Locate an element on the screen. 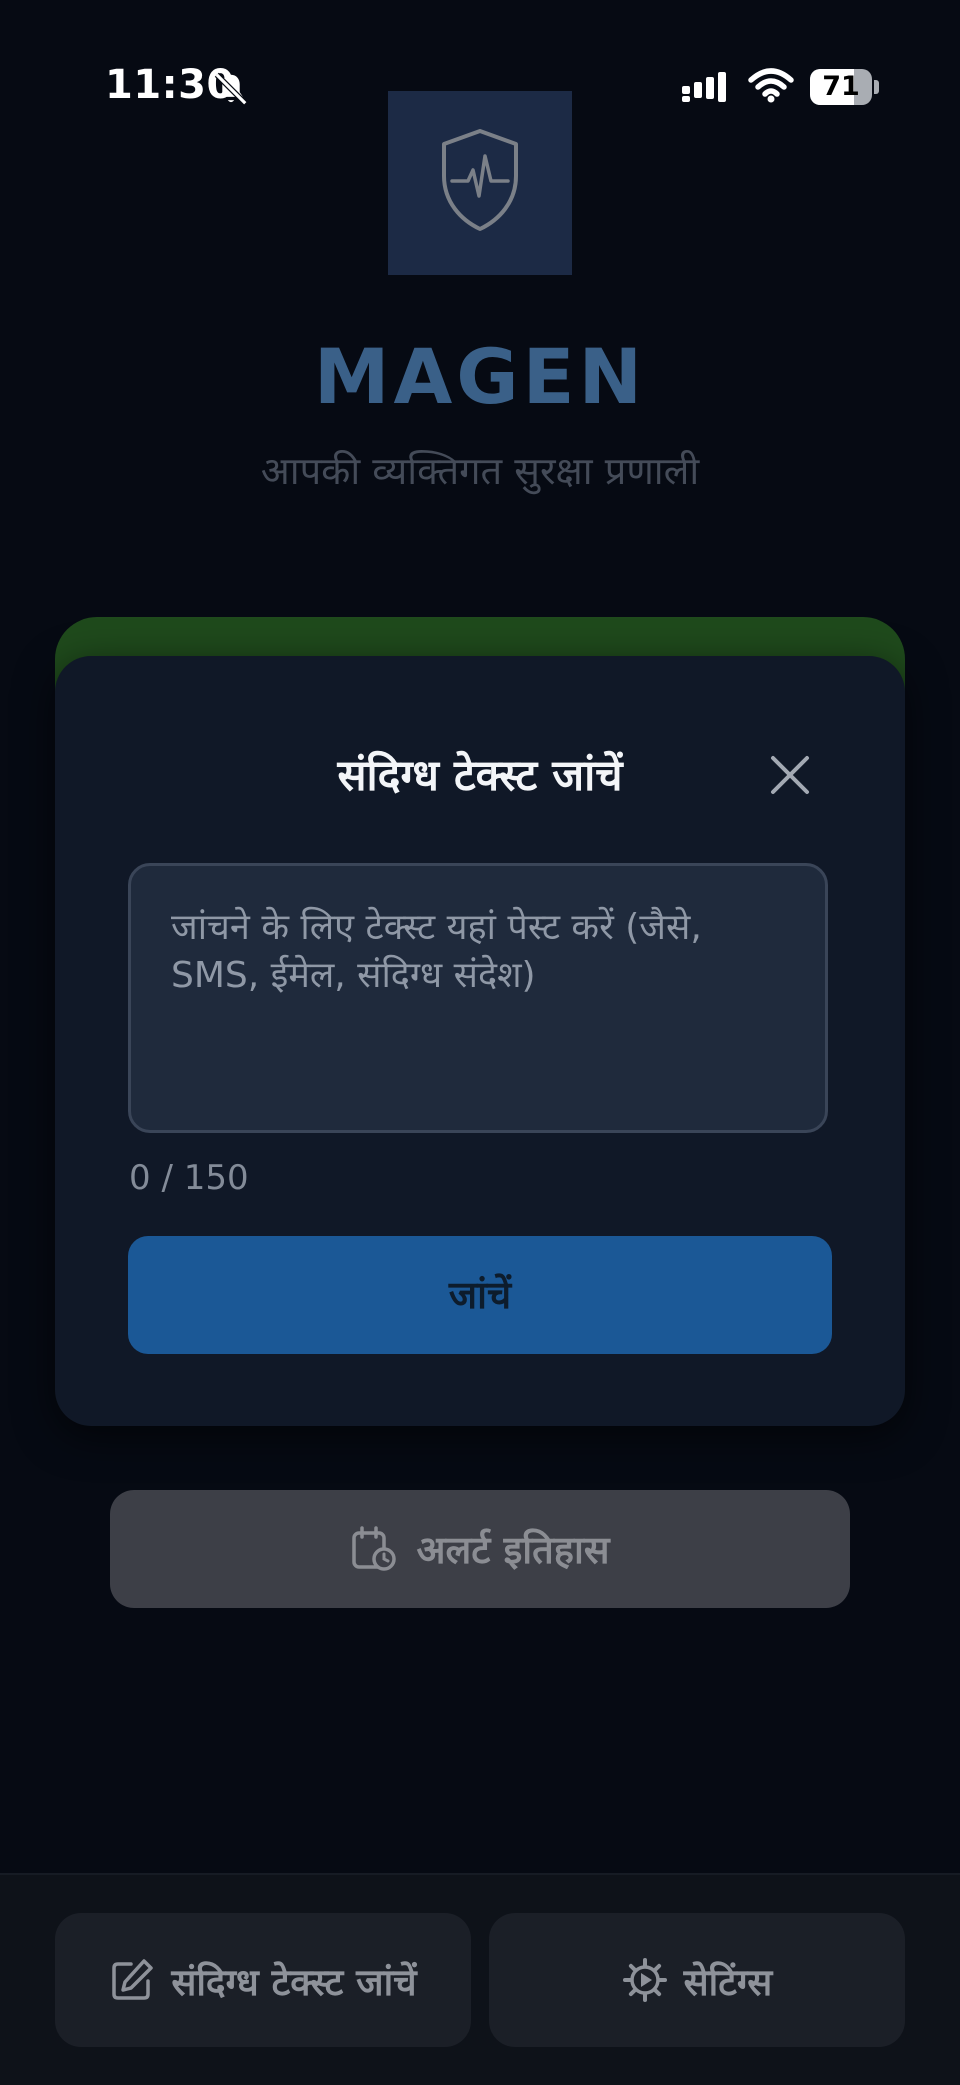  nav-settings-label: सेटिंग्स is located at coordinates (728, 1982).